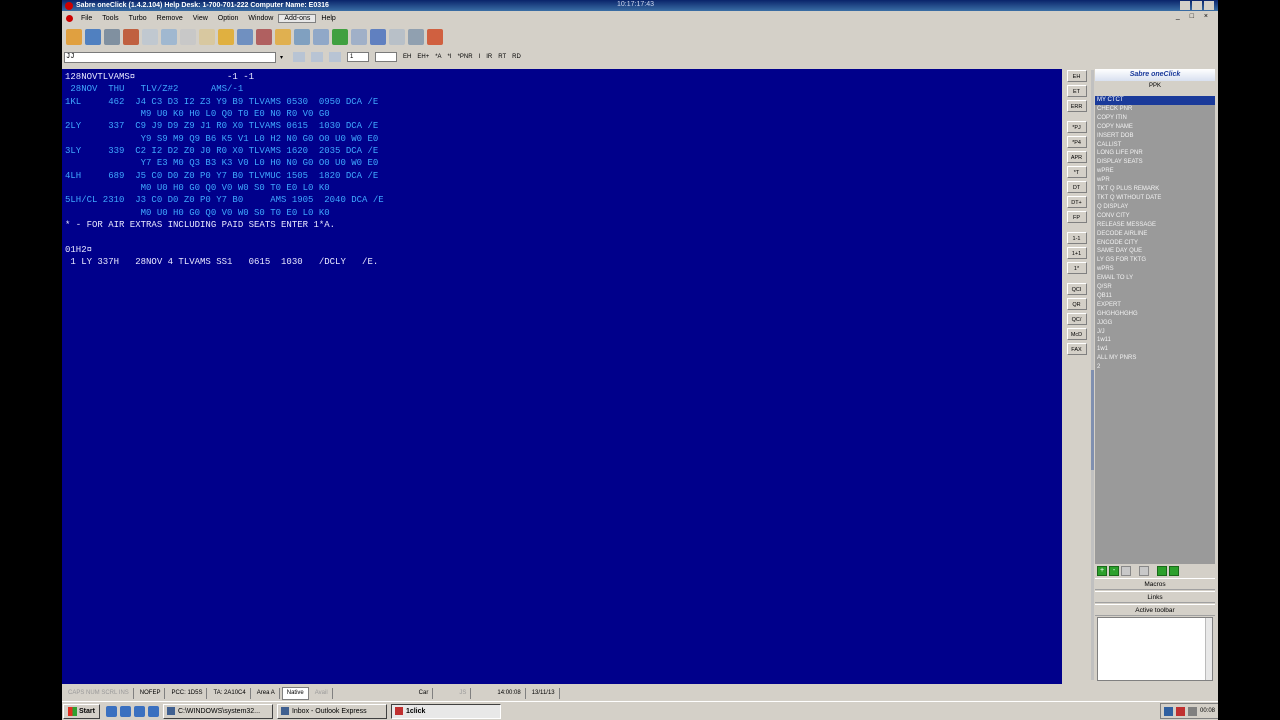 The width and height of the screenshot is (1280, 720). I want to click on hotel-icon, so click(131, 37).